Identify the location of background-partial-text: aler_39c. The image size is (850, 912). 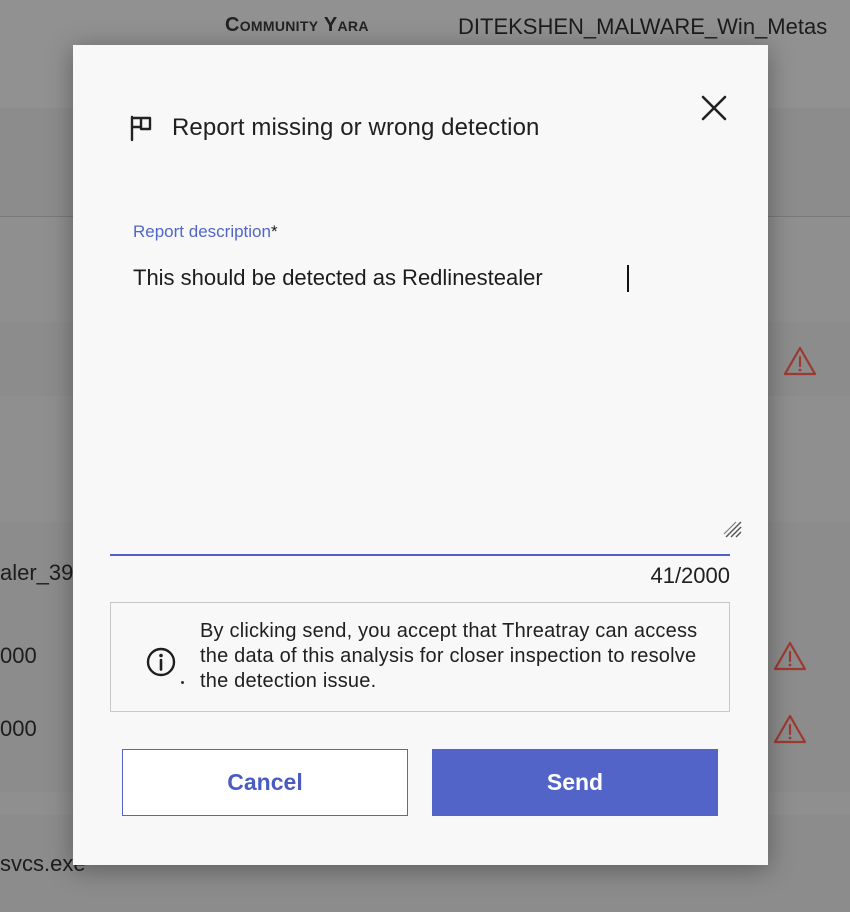
(42, 572).